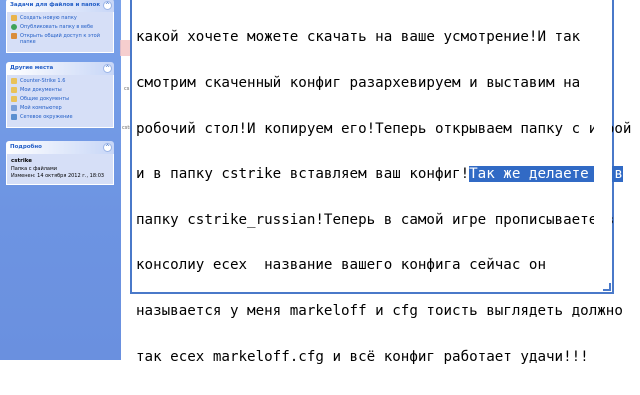 This screenshot has width=640, height=395. What do you see at coordinates (45, 99) in the screenshot?
I see `place-item-label: Общие документы` at bounding box center [45, 99].